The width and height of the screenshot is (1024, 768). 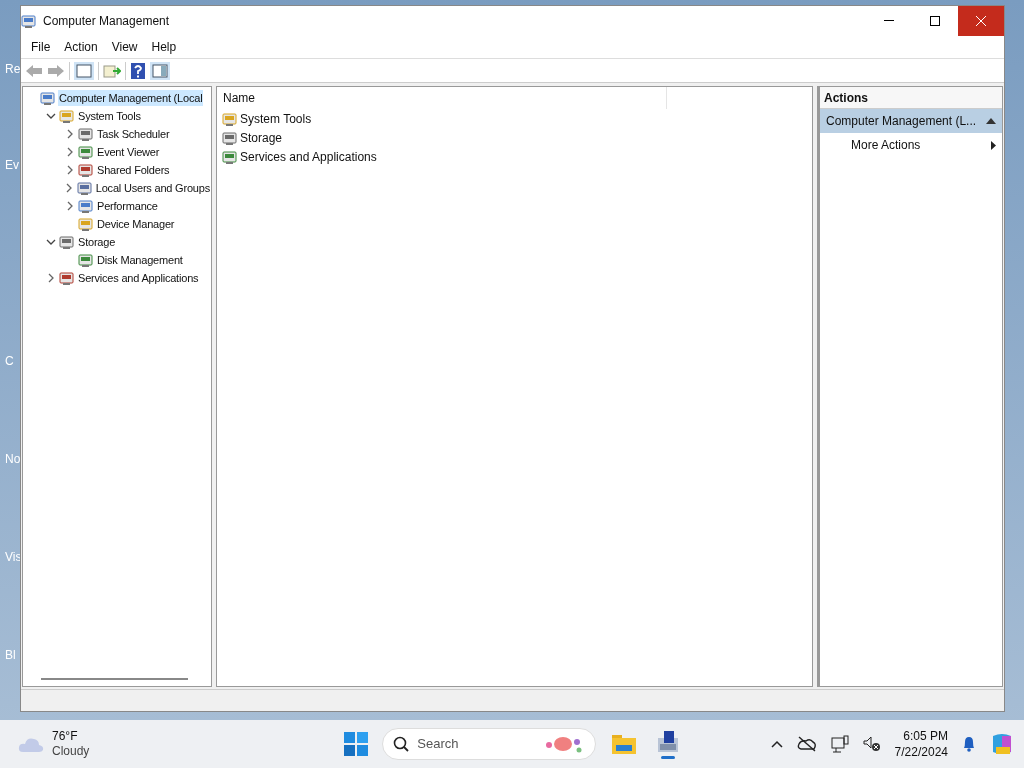 What do you see at coordinates (935, 21) in the screenshot?
I see `maximize-icon` at bounding box center [935, 21].